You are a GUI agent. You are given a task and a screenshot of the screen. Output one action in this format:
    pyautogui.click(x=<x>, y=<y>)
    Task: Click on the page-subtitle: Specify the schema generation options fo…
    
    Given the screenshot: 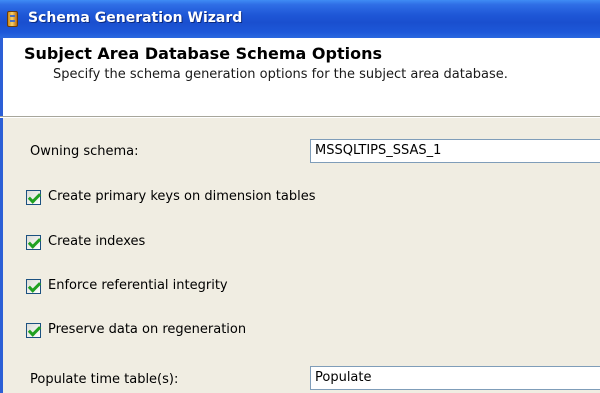 What is the action you would take?
    pyautogui.click(x=280, y=74)
    